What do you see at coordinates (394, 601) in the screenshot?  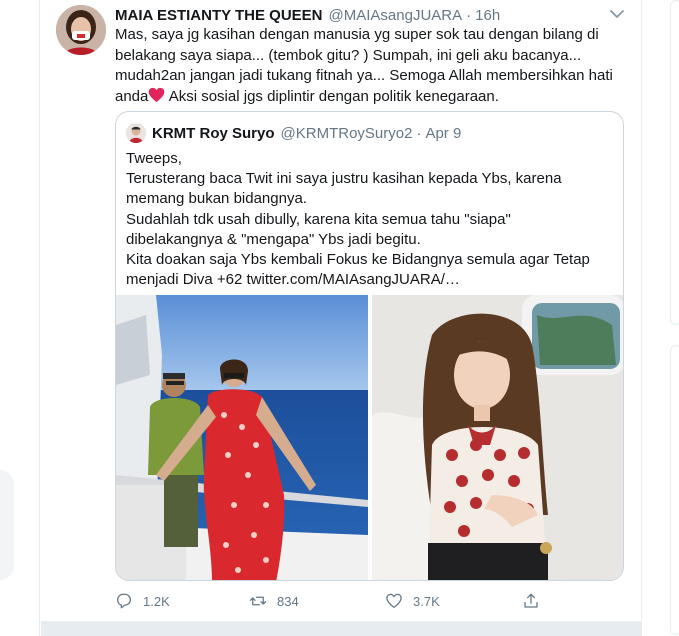 I see `heart-icon` at bounding box center [394, 601].